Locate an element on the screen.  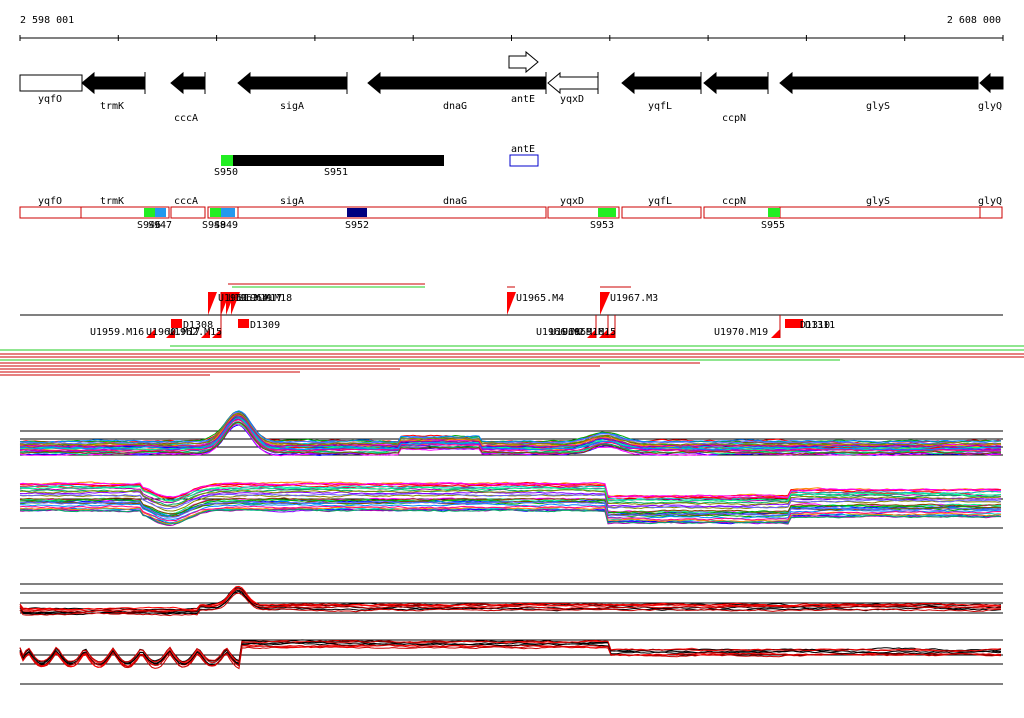
marker-label-S952: S952 is located at coordinates (357, 225).